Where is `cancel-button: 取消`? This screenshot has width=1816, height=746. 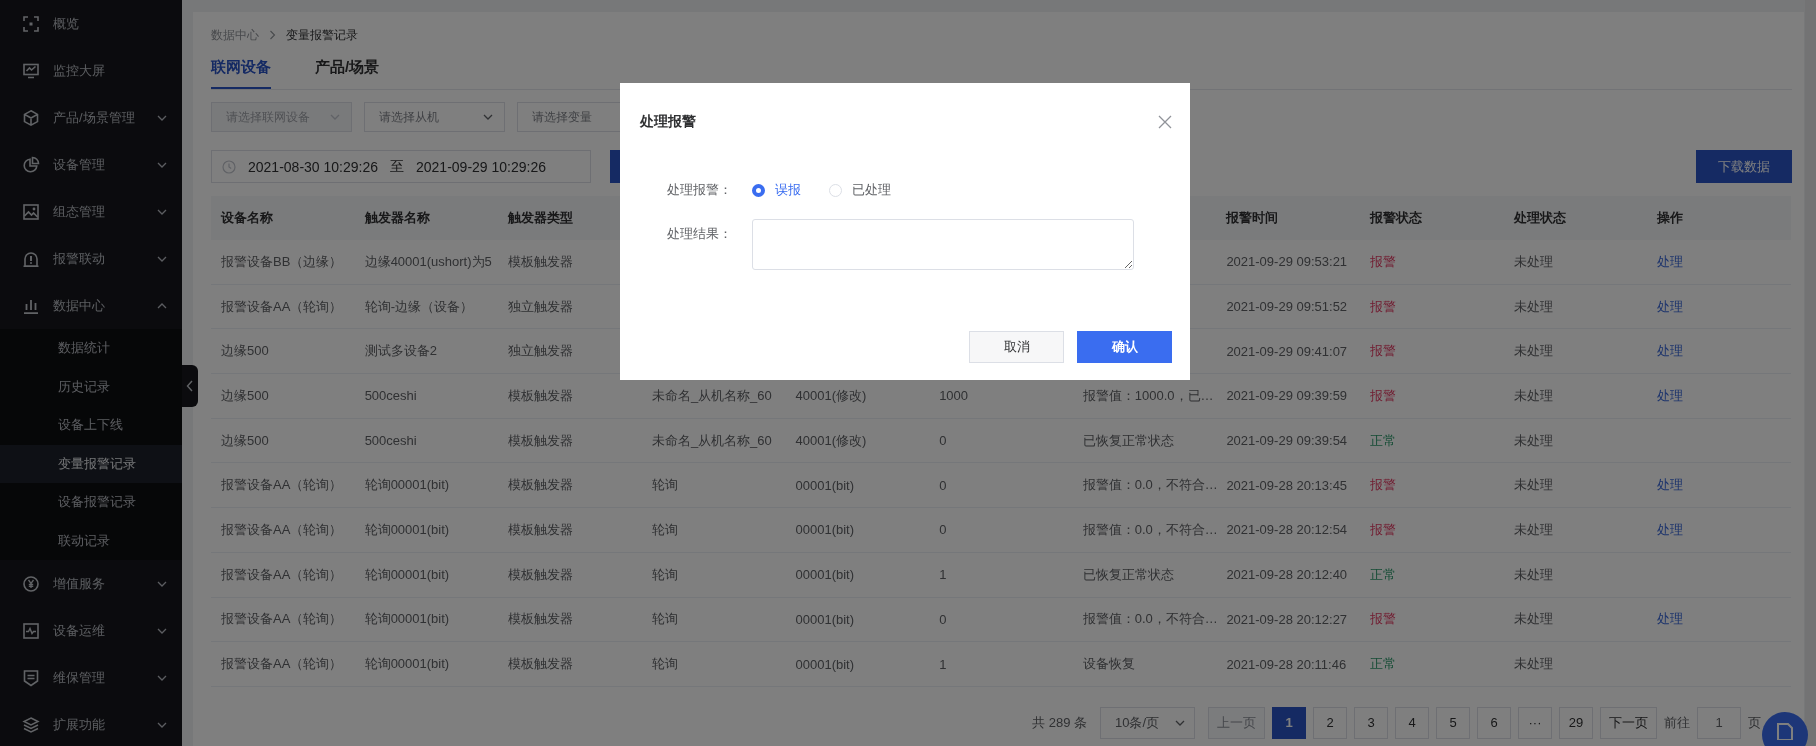
cancel-button: 取消 is located at coordinates (1016, 347).